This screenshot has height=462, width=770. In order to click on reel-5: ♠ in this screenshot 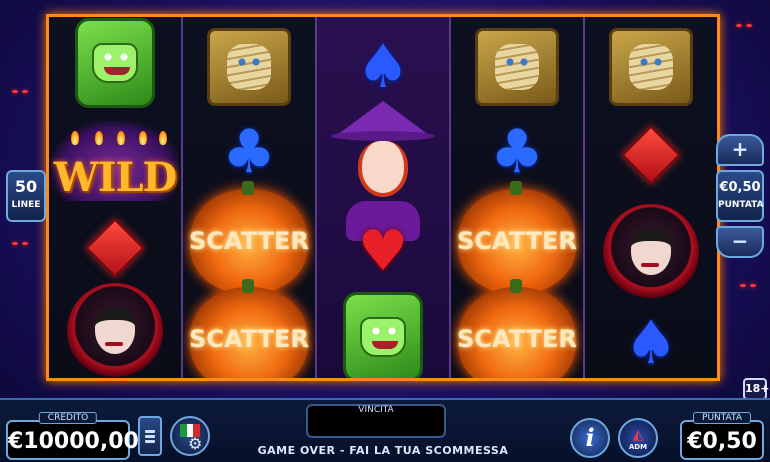, I will do `click(651, 197)`.